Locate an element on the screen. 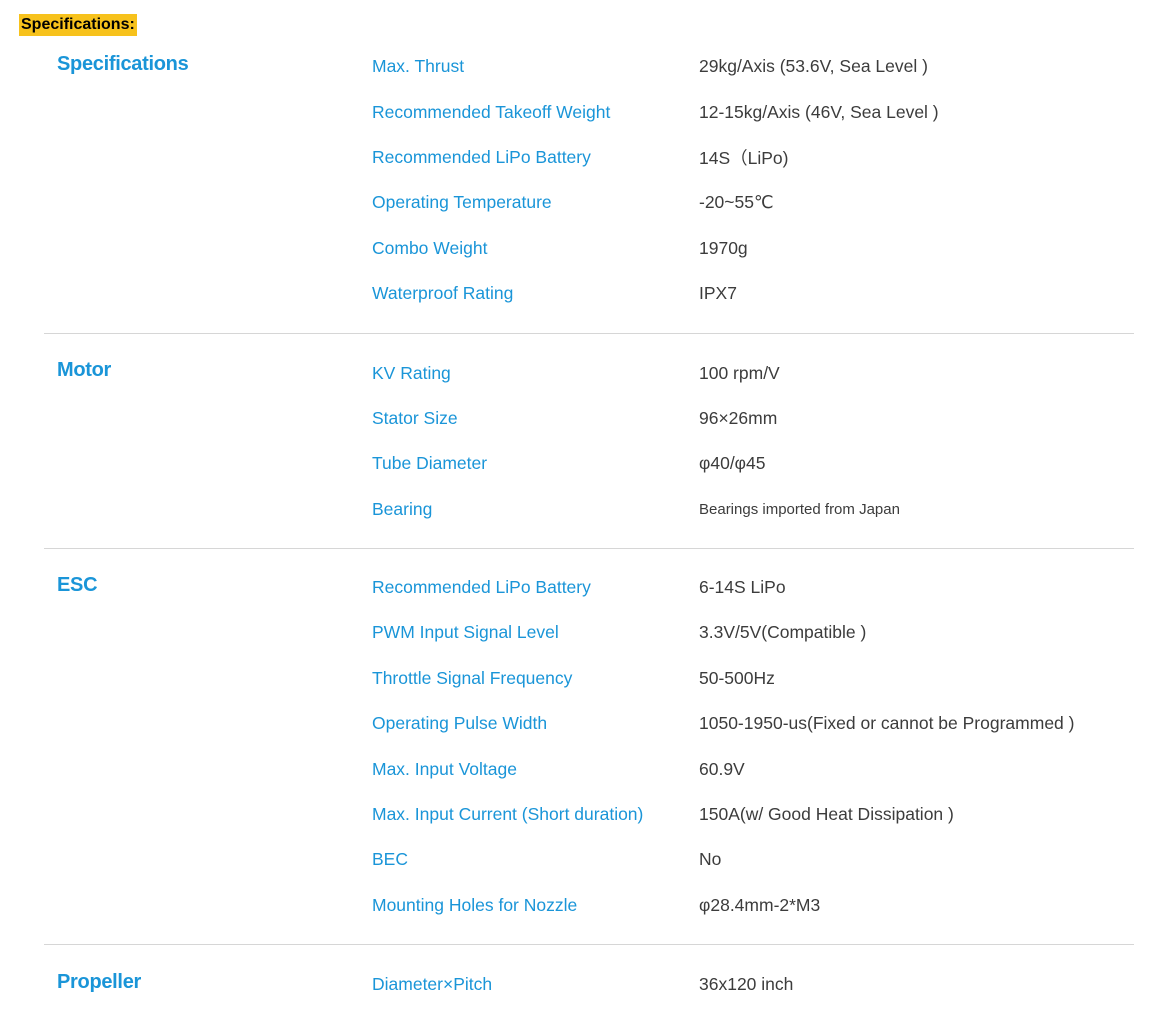 The height and width of the screenshot is (1017, 1160). spec-value: 6-14S LiPo is located at coordinates (742, 587).